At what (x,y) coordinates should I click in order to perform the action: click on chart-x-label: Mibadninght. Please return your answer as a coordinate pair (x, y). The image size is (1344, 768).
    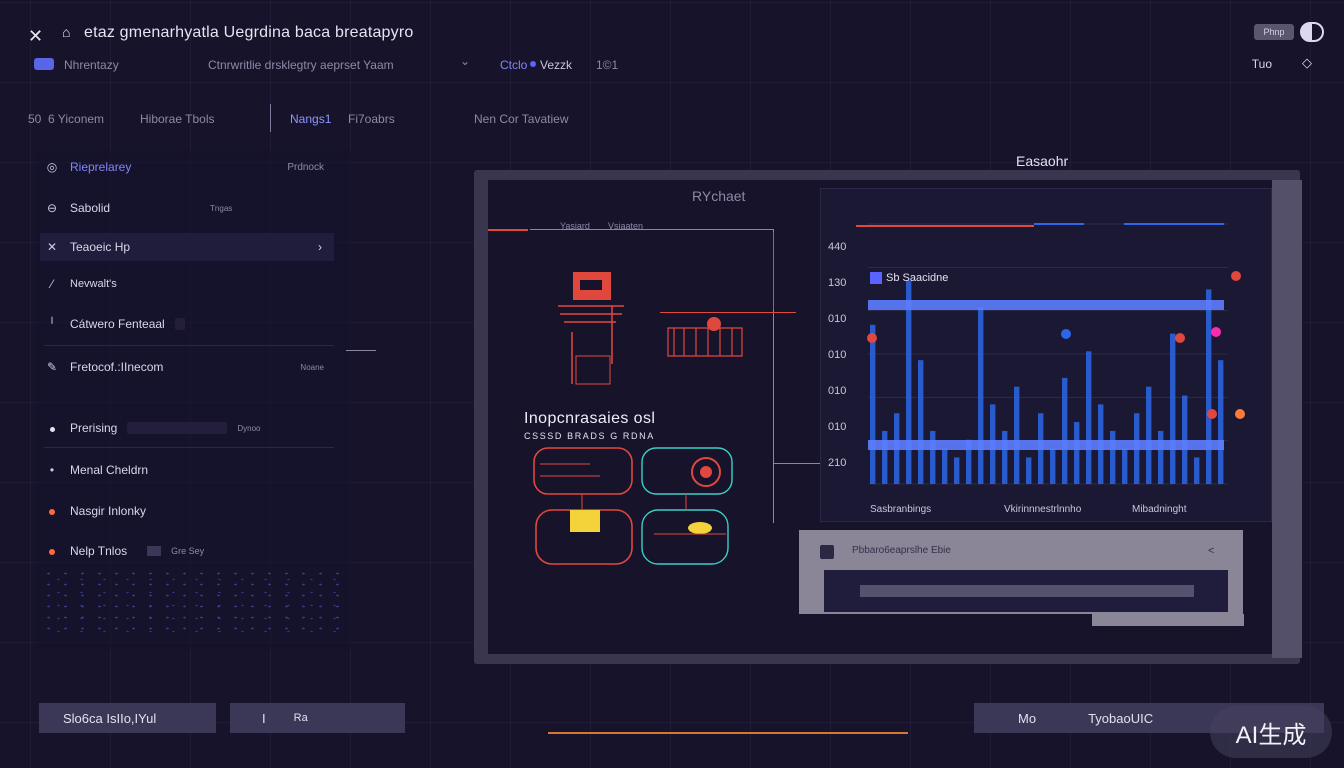
    Looking at the image, I should click on (1159, 509).